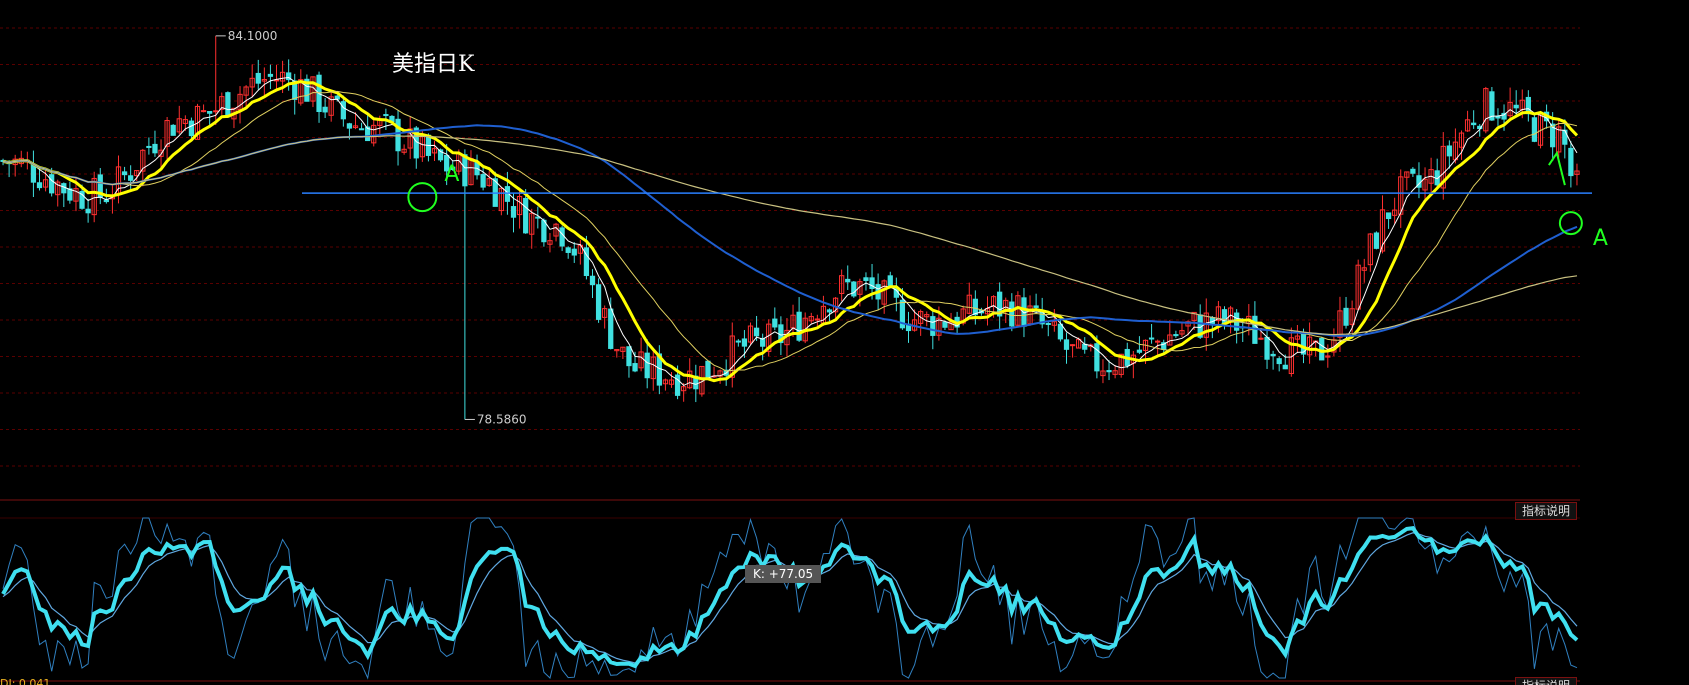  What do you see at coordinates (502, 419) in the screenshot?
I see `low-price-label: 78.5860` at bounding box center [502, 419].